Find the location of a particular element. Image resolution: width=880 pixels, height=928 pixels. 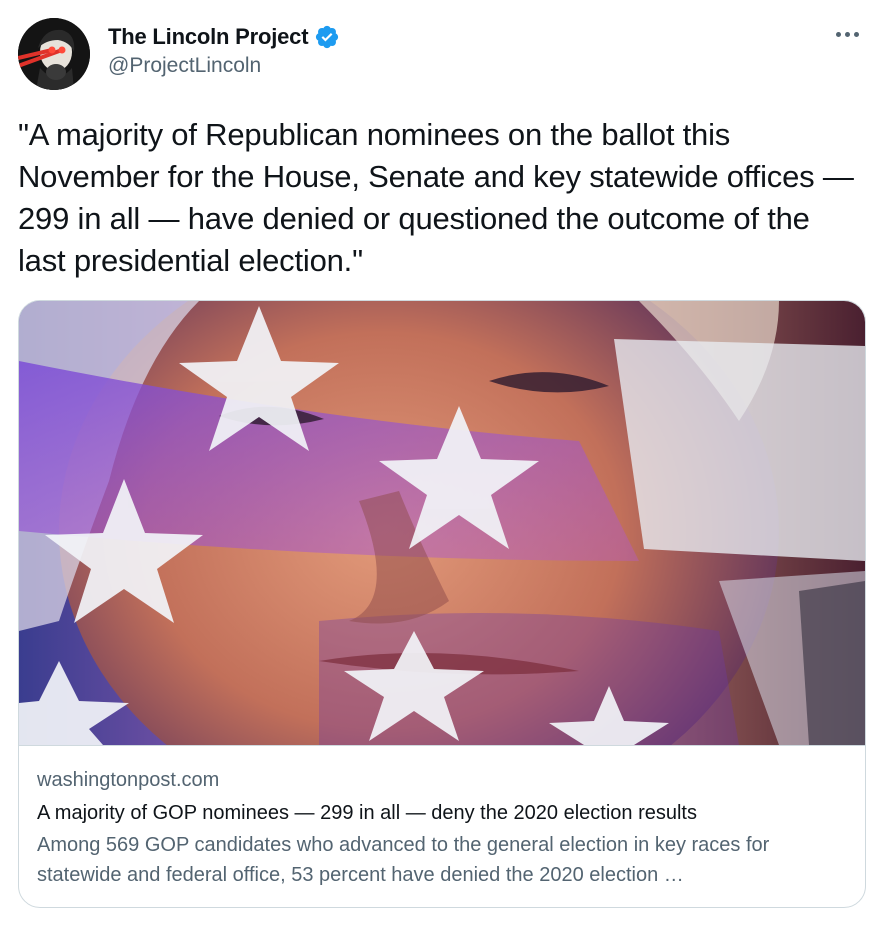

avatar-portrait-icon is located at coordinates (54, 54).